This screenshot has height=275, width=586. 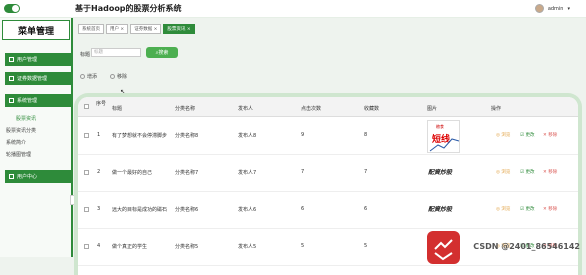 I want to click on sidebar-sub-carousel: 轮播图管理, so click(x=18, y=154).